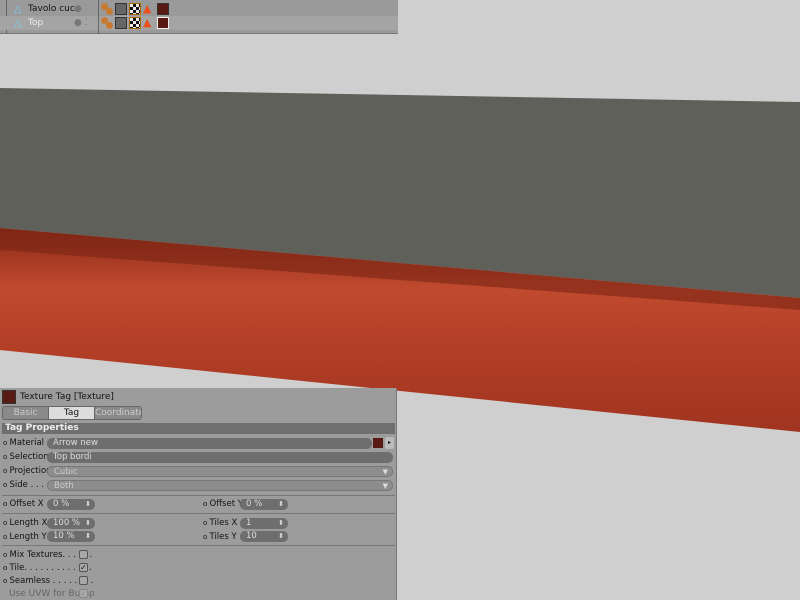 The image size is (800, 600). Describe the element at coordinates (51, 9) in the screenshot. I see `object-name: Tavolo cuc` at that location.